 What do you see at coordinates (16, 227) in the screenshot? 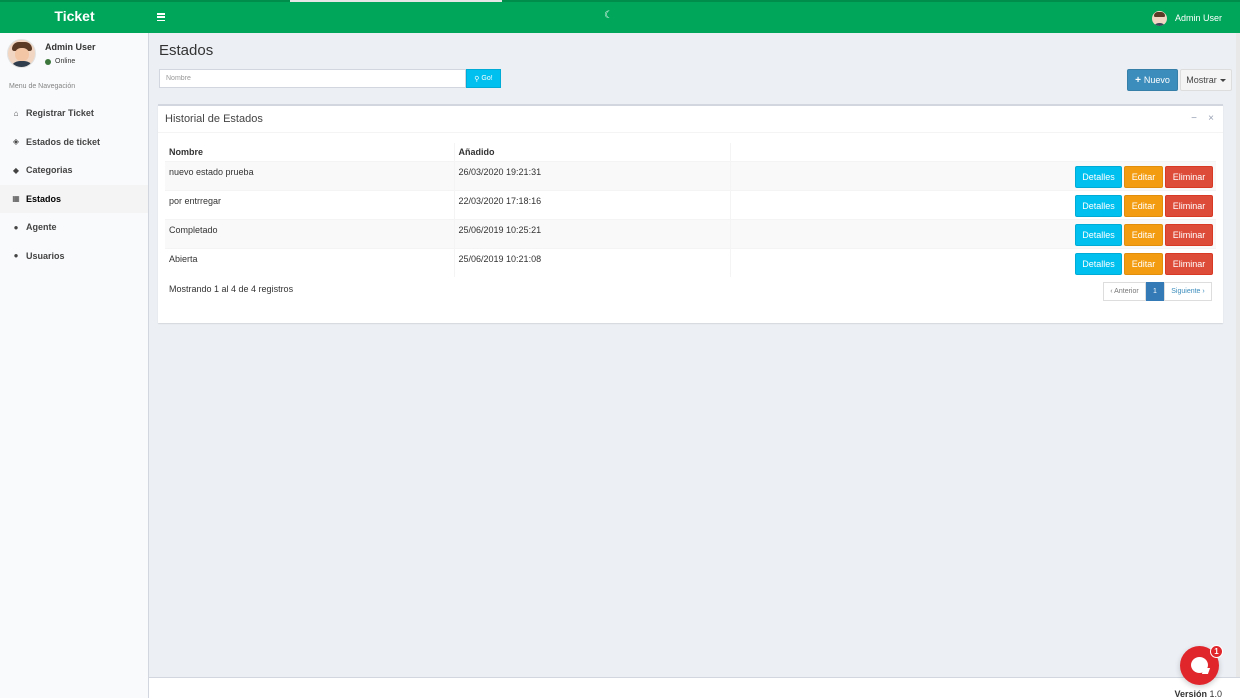
I see `user-icon: ●` at bounding box center [16, 227].